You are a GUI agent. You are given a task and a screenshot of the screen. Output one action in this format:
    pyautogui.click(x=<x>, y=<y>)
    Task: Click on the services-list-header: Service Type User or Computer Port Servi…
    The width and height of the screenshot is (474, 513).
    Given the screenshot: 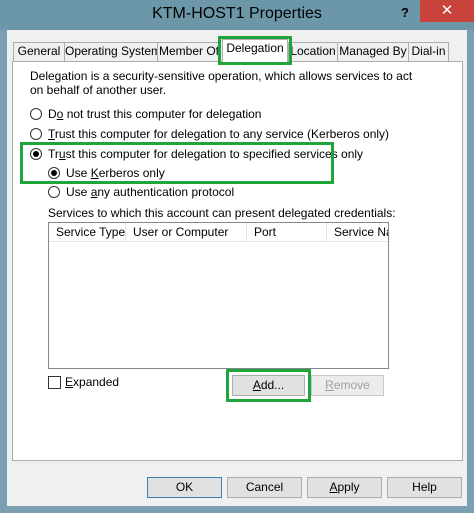 What is the action you would take?
    pyautogui.click(x=218, y=232)
    